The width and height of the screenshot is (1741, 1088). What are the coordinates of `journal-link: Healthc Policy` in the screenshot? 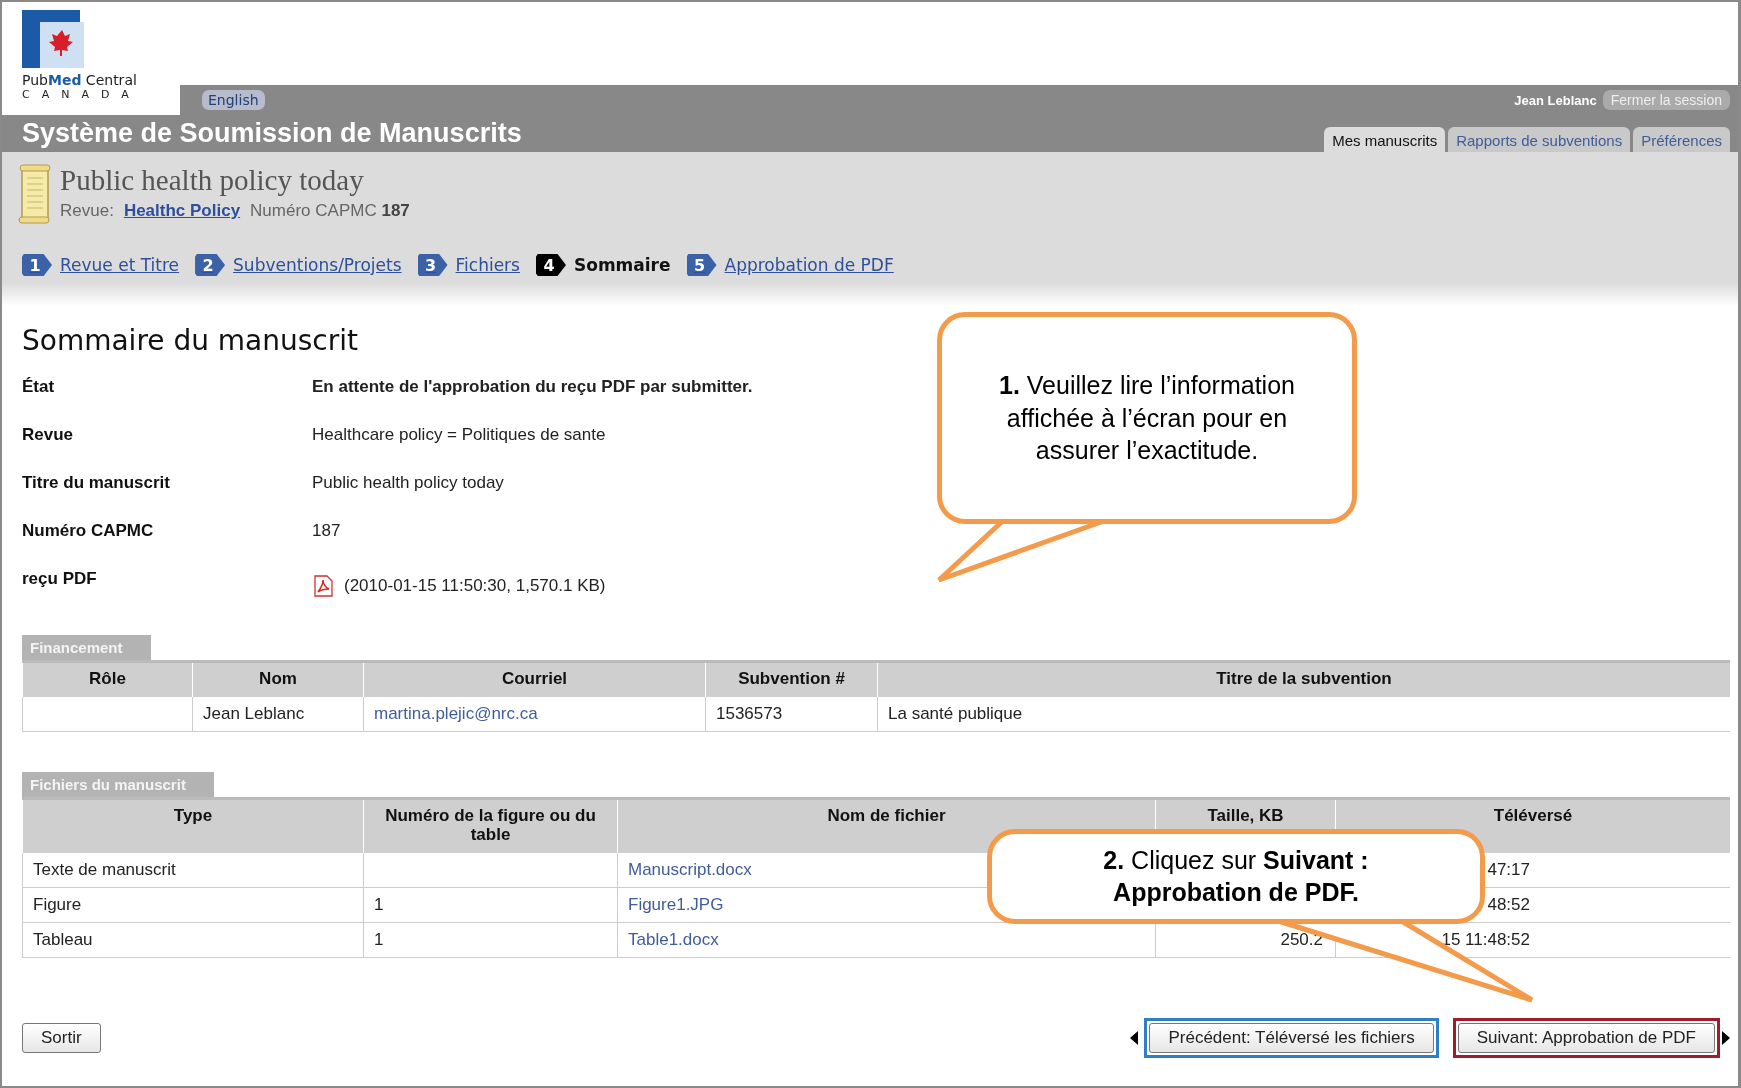 It's located at (182, 211).